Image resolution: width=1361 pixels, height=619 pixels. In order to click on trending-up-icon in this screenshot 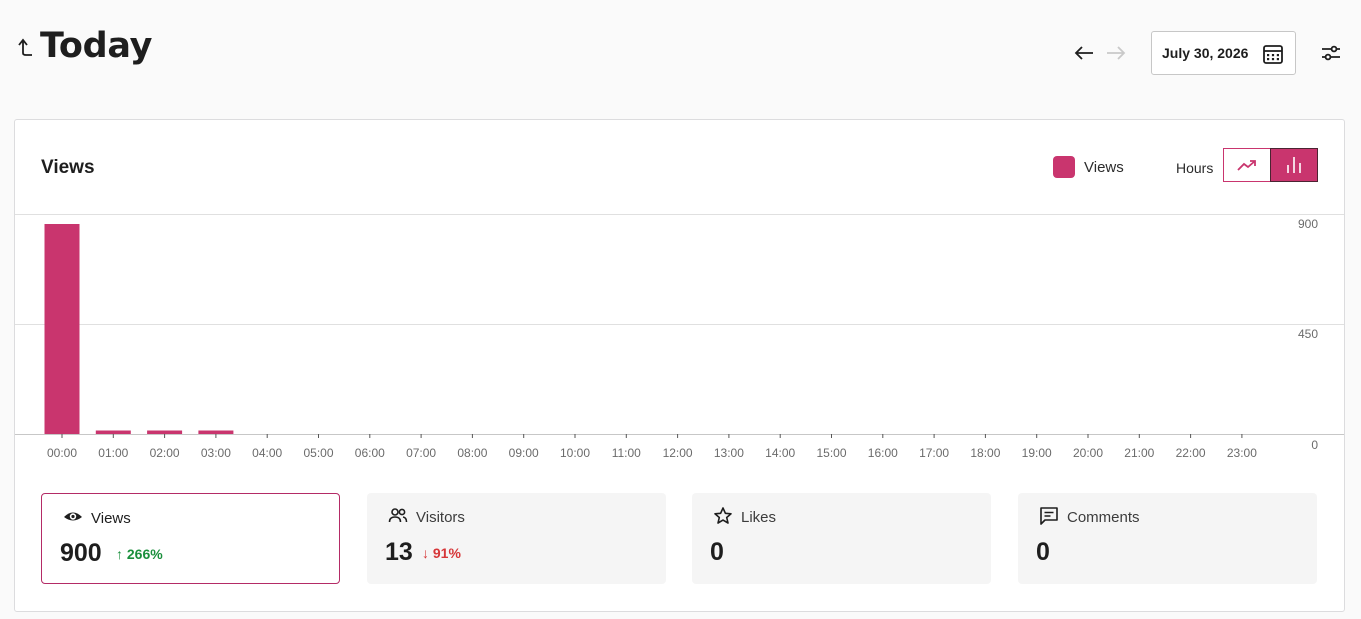, I will do `click(1246, 165)`.